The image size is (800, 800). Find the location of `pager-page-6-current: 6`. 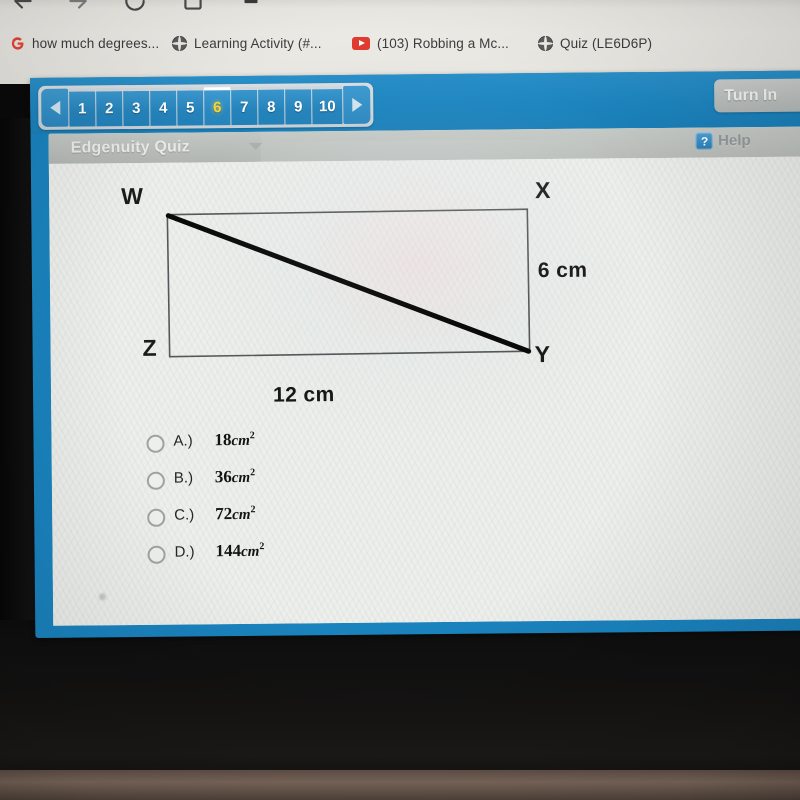

pager-page-6-current: 6 is located at coordinates (217, 106).